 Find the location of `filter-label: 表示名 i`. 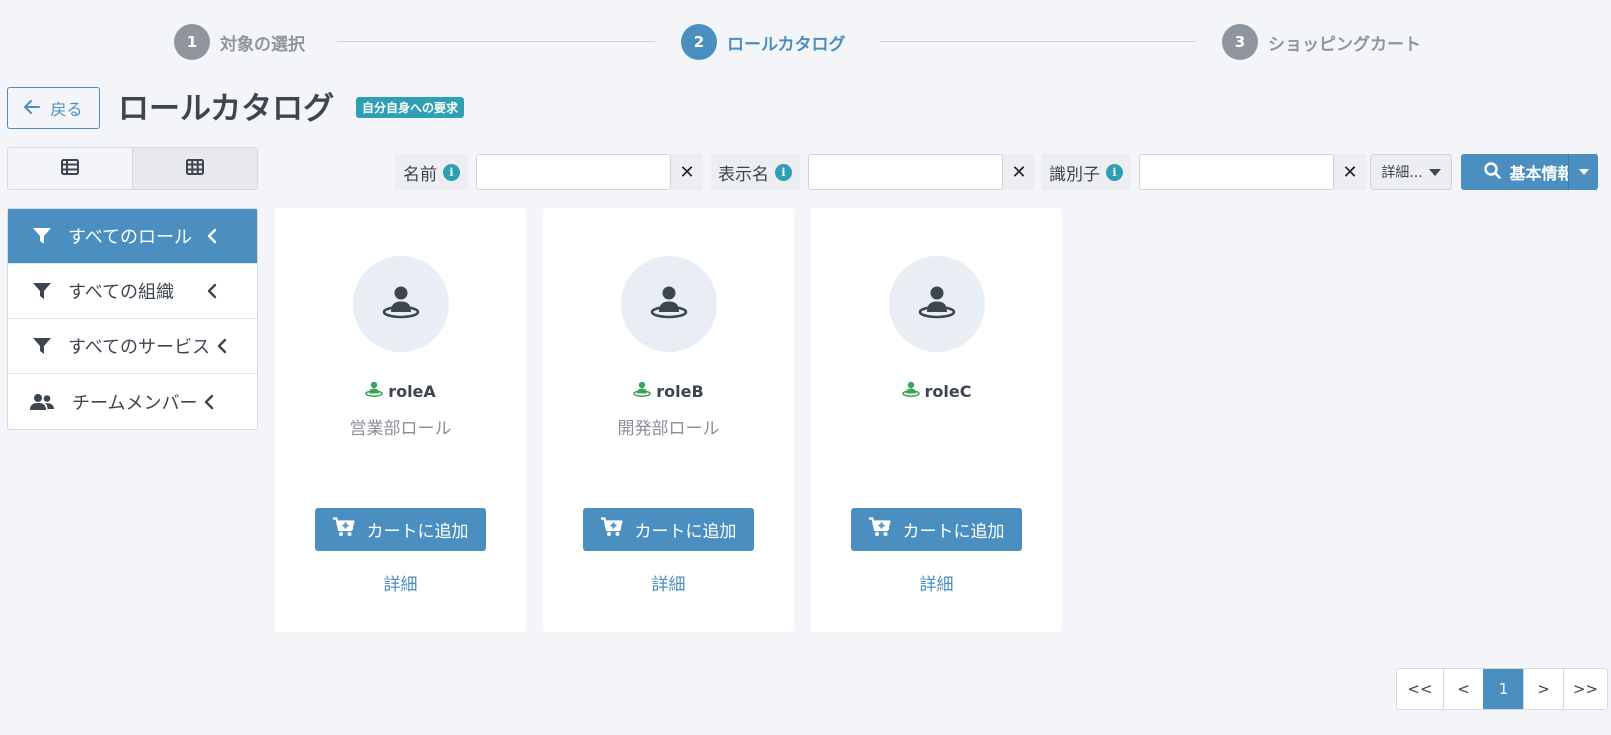

filter-label: 表示名 i is located at coordinates (755, 172).